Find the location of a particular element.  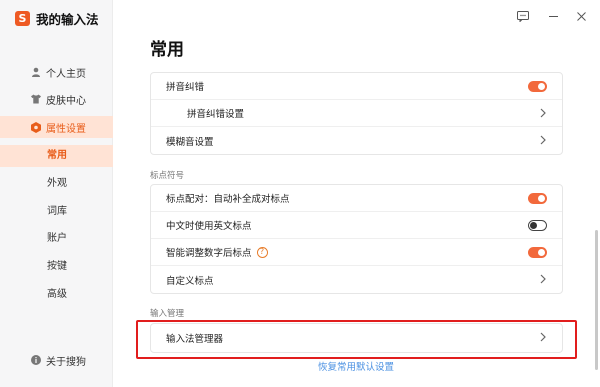

app-name: 我的输入法 is located at coordinates (67, 19).